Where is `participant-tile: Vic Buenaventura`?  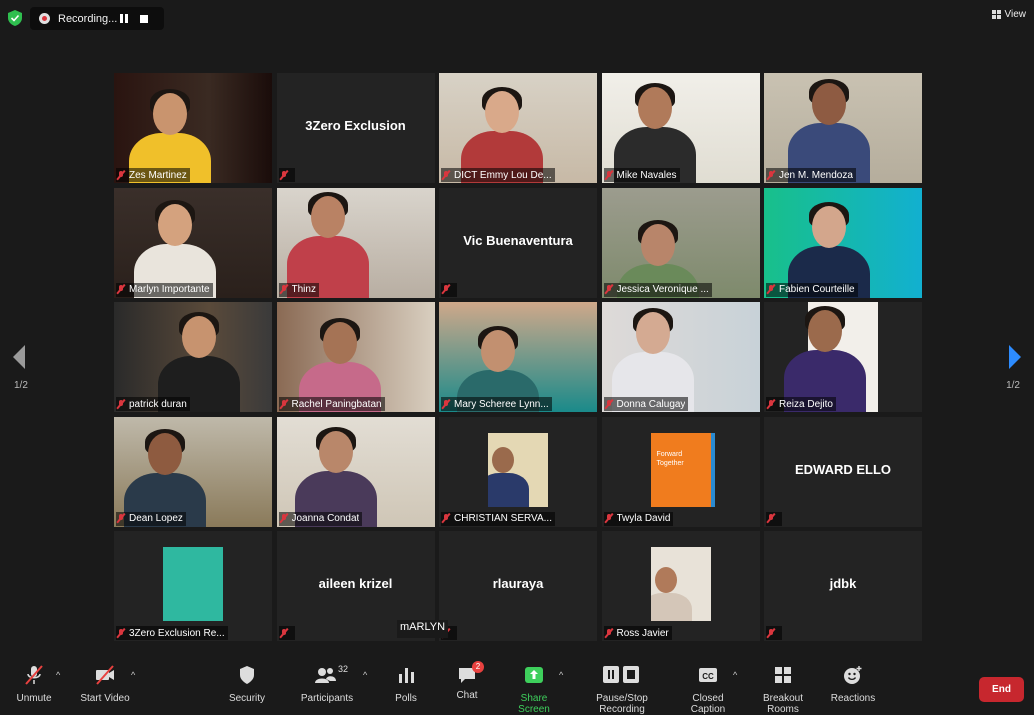
participant-tile: Vic Buenaventura is located at coordinates (518, 242).